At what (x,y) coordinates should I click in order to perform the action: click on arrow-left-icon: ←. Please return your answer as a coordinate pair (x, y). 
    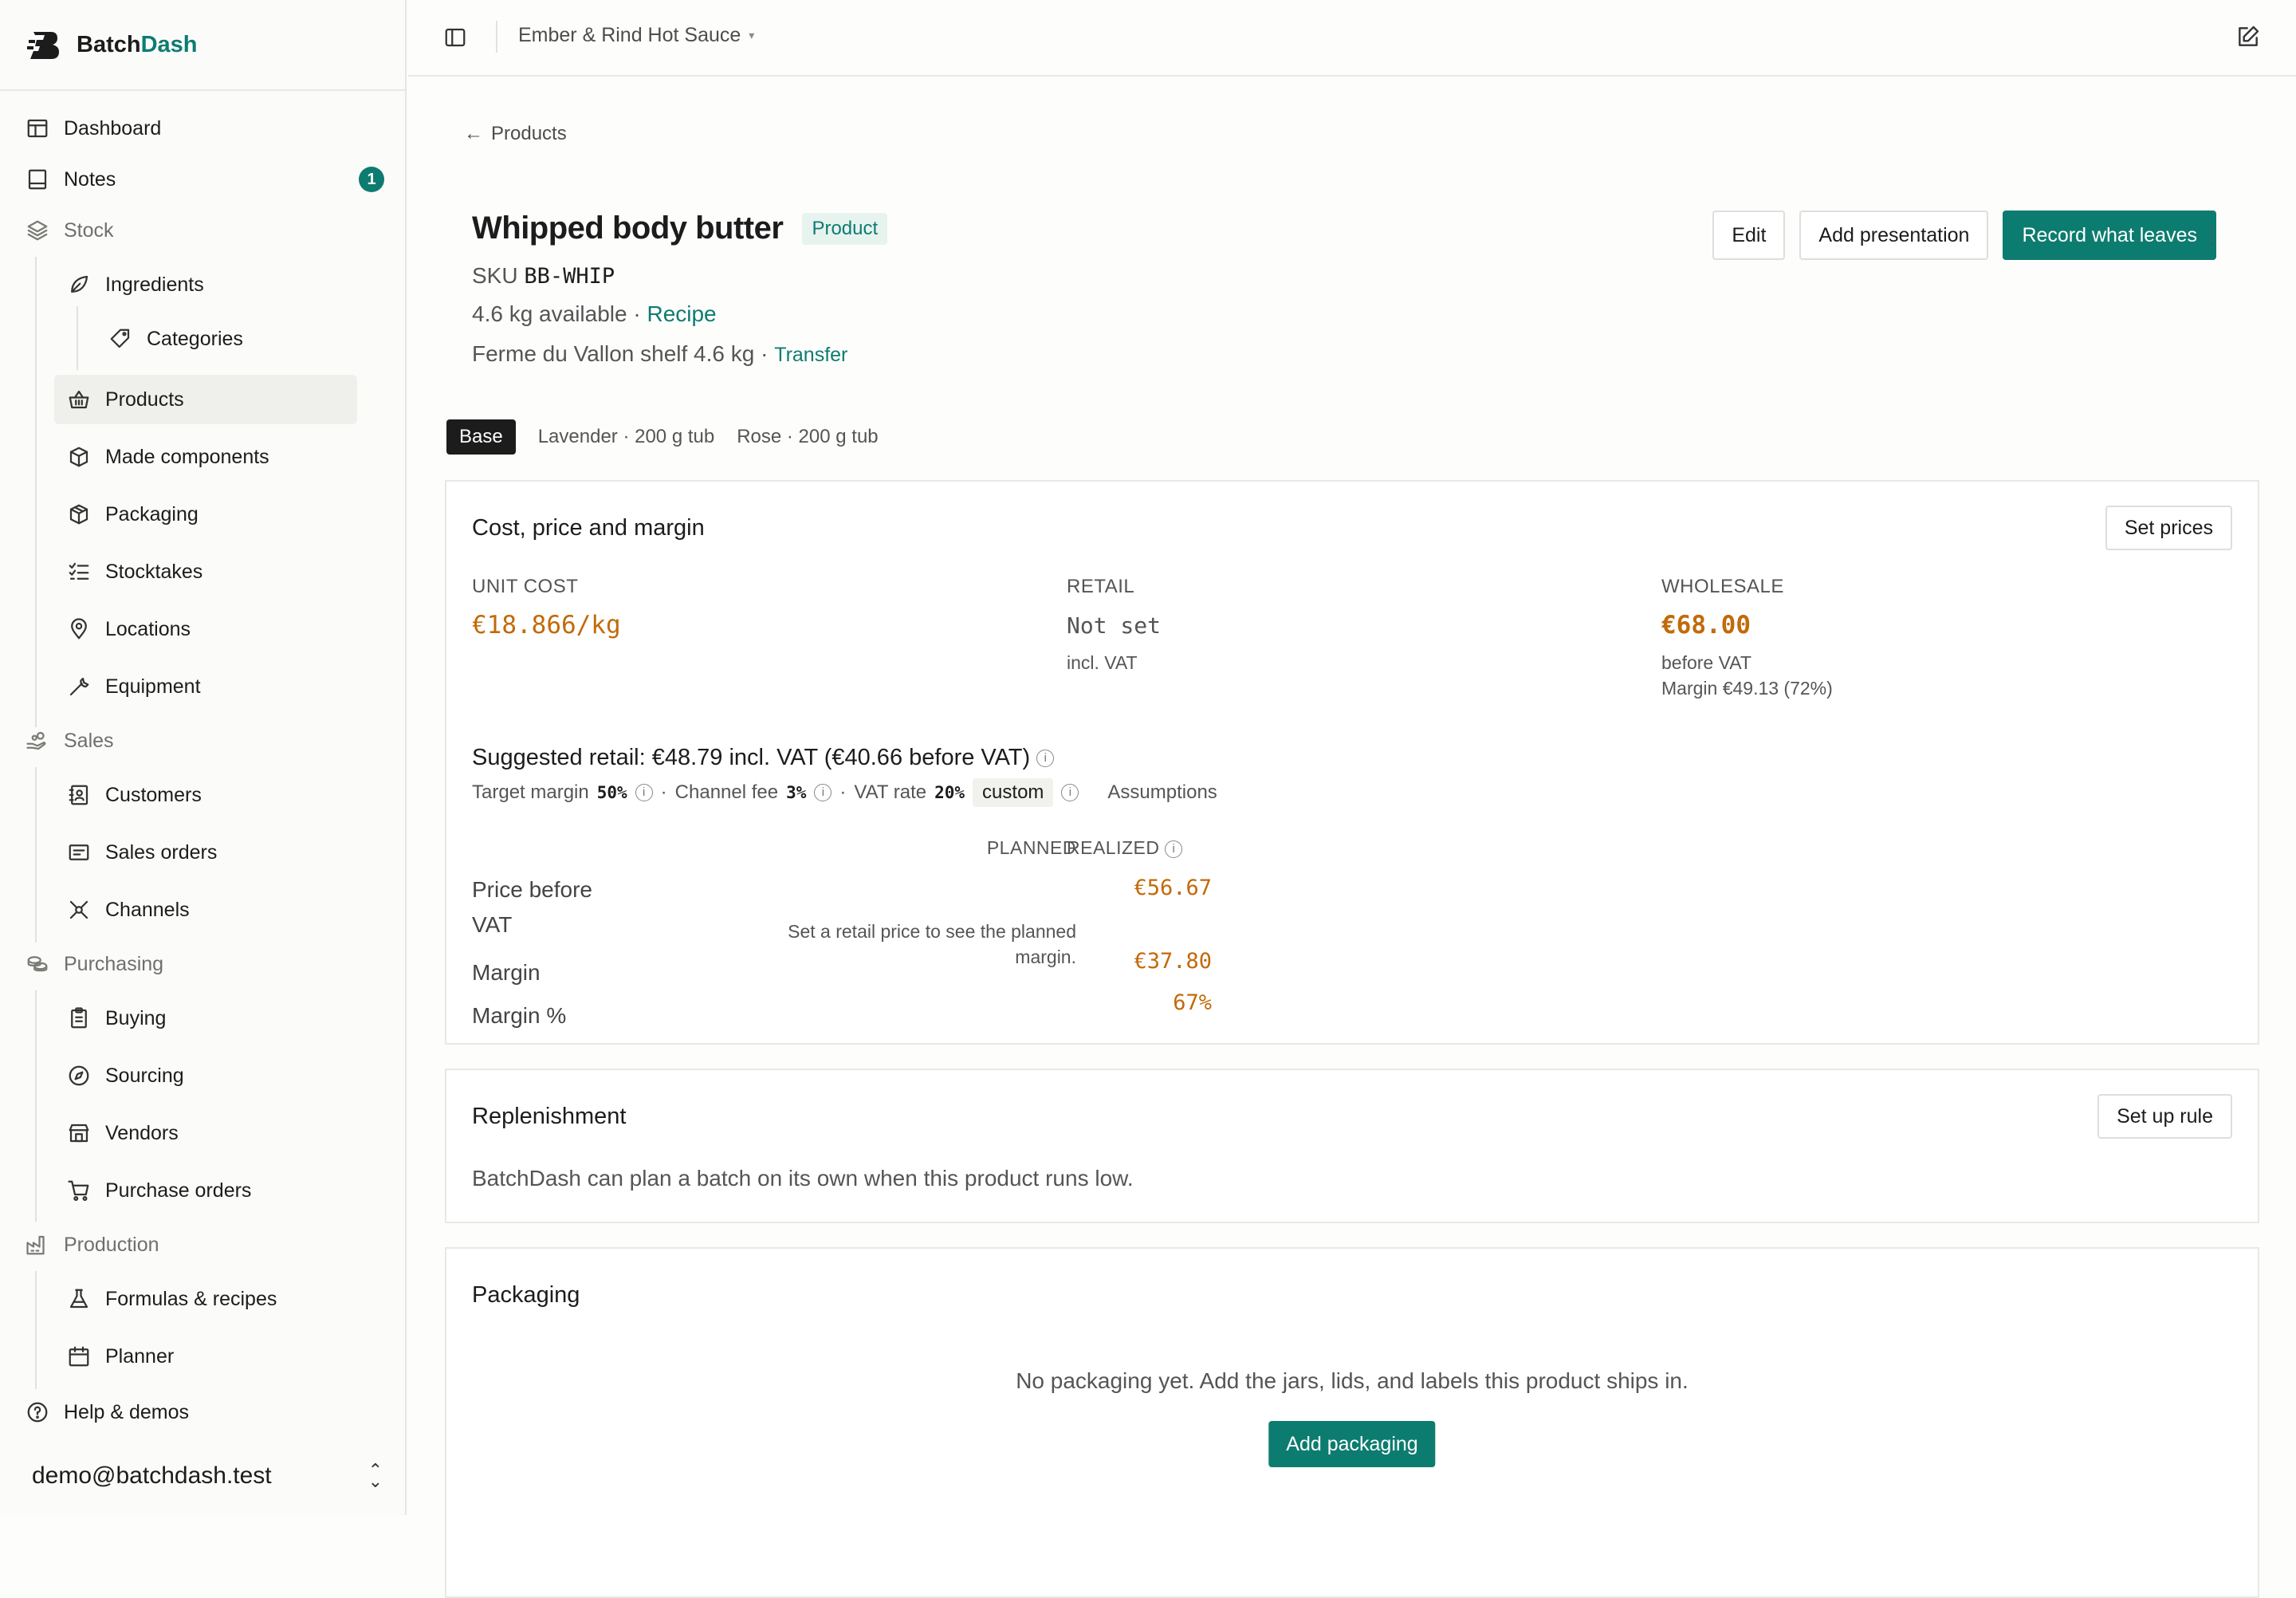
    Looking at the image, I should click on (473, 134).